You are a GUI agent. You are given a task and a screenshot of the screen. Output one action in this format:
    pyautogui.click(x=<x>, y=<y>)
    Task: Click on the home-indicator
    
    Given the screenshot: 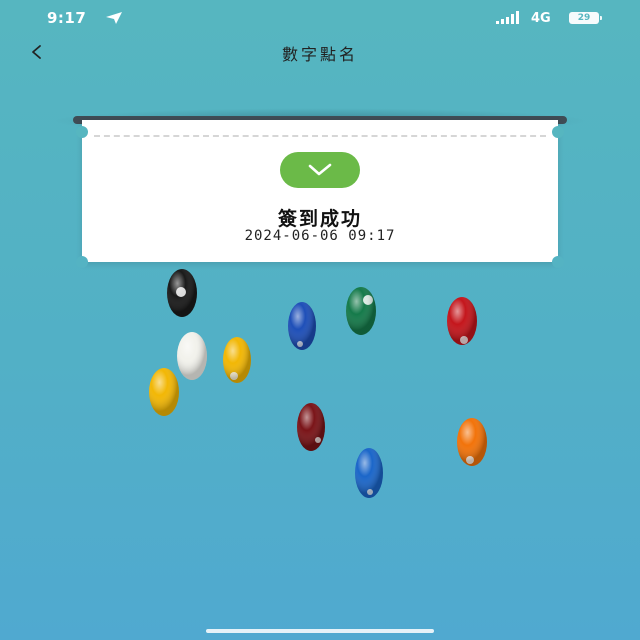 What is the action you would take?
    pyautogui.click(x=320, y=631)
    